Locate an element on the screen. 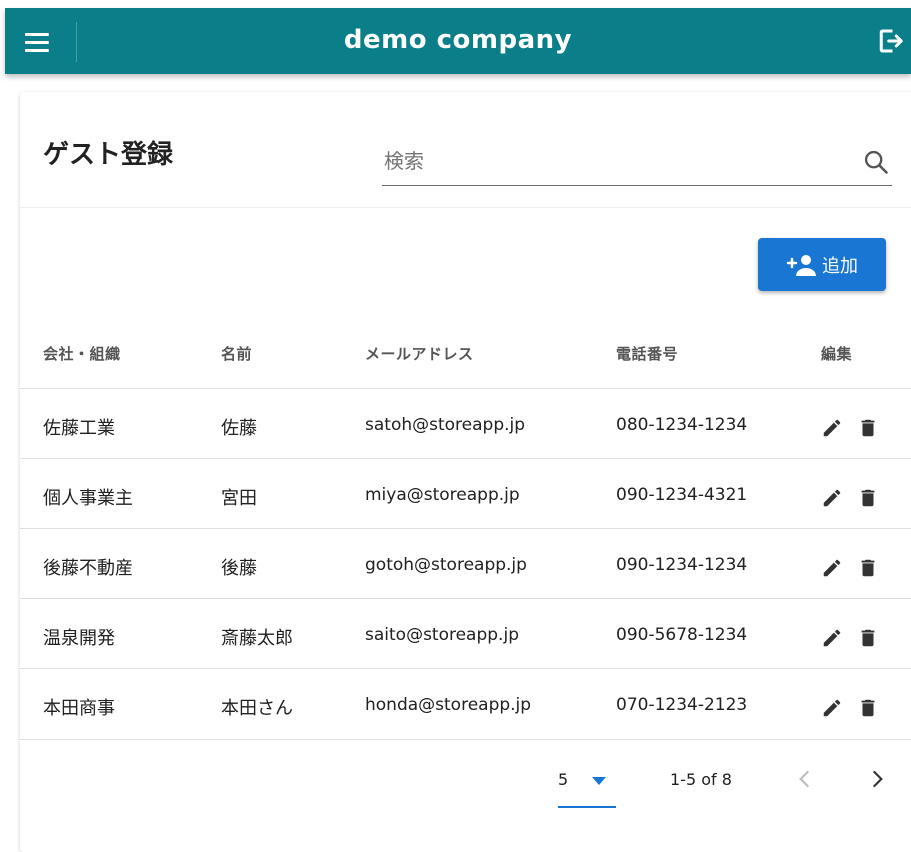  cell-name: 本田さん is located at coordinates (257, 708).